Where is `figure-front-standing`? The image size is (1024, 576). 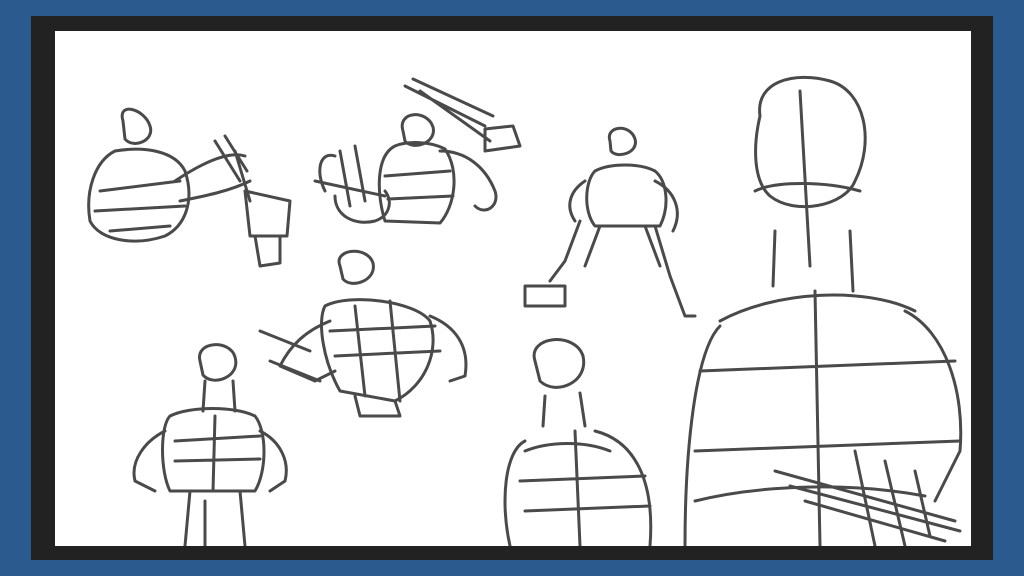 figure-front-standing is located at coordinates (210, 444).